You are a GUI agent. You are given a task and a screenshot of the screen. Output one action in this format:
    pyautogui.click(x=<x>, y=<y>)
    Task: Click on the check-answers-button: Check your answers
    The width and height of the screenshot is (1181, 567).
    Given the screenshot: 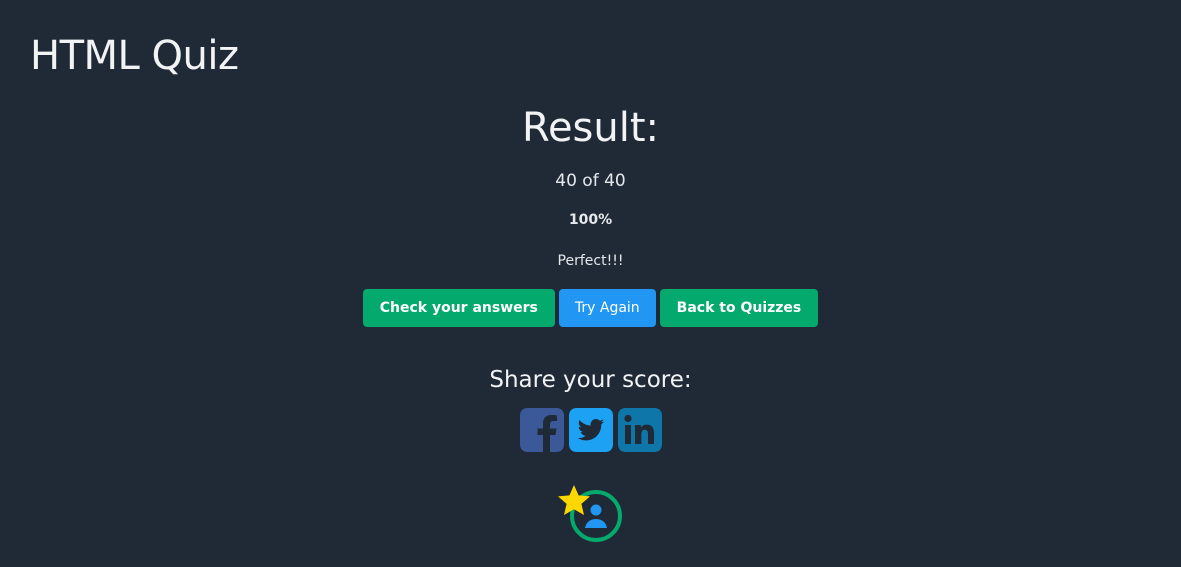 What is the action you would take?
    pyautogui.click(x=458, y=308)
    